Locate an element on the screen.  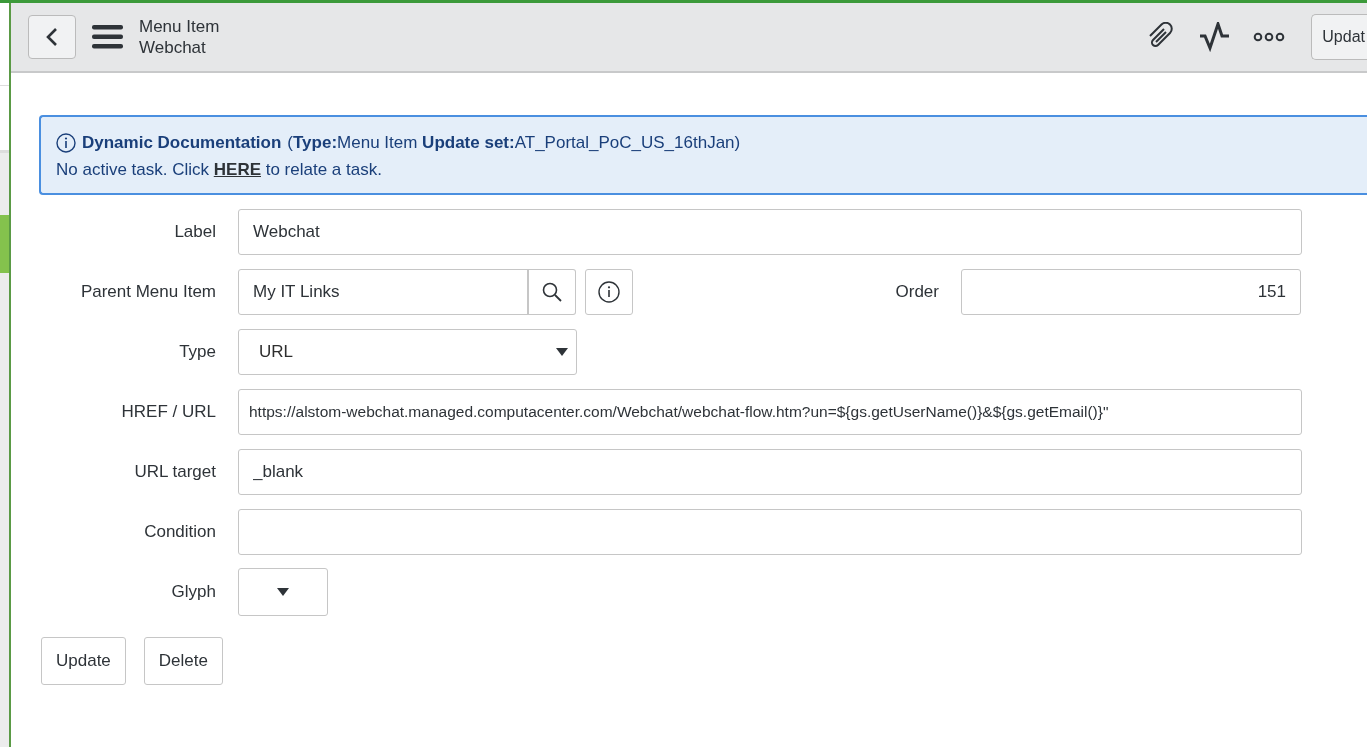
selected-item-highlight is located at coordinates (4, 244).